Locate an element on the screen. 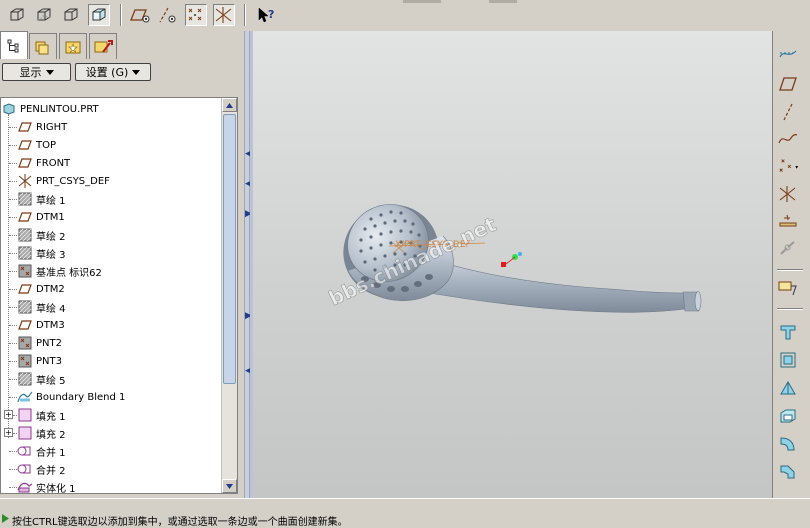 The image size is (810, 528). fill-icon is located at coordinates (25, 433).